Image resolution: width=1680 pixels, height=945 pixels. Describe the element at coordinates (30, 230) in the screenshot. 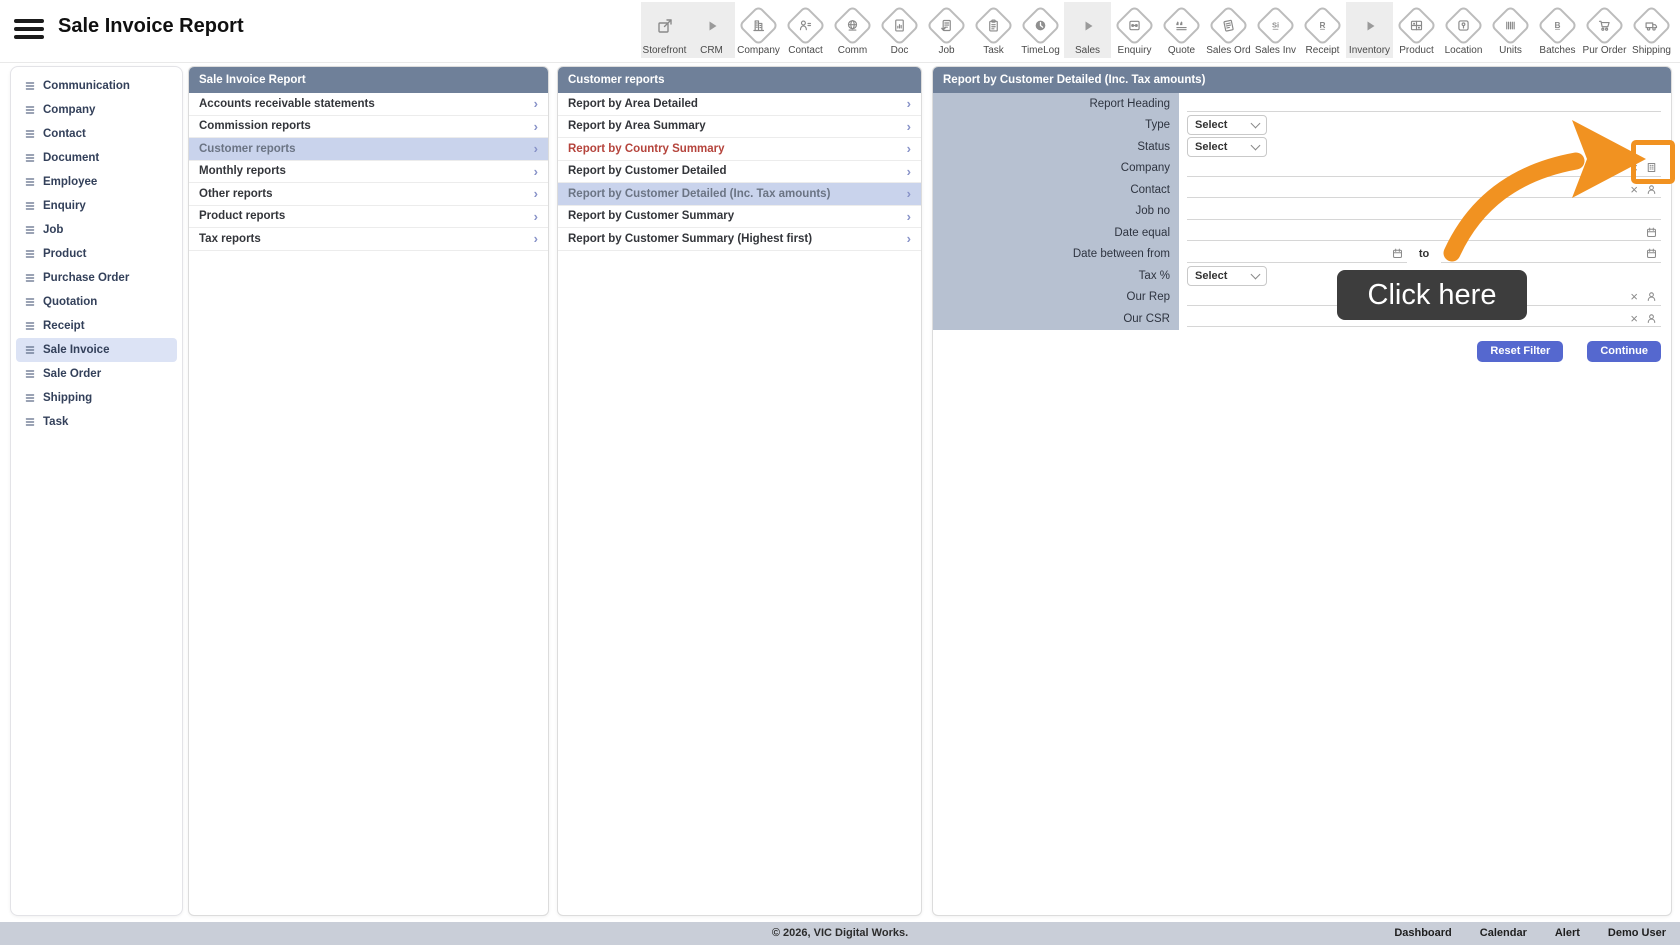

I see `list-icon` at that location.